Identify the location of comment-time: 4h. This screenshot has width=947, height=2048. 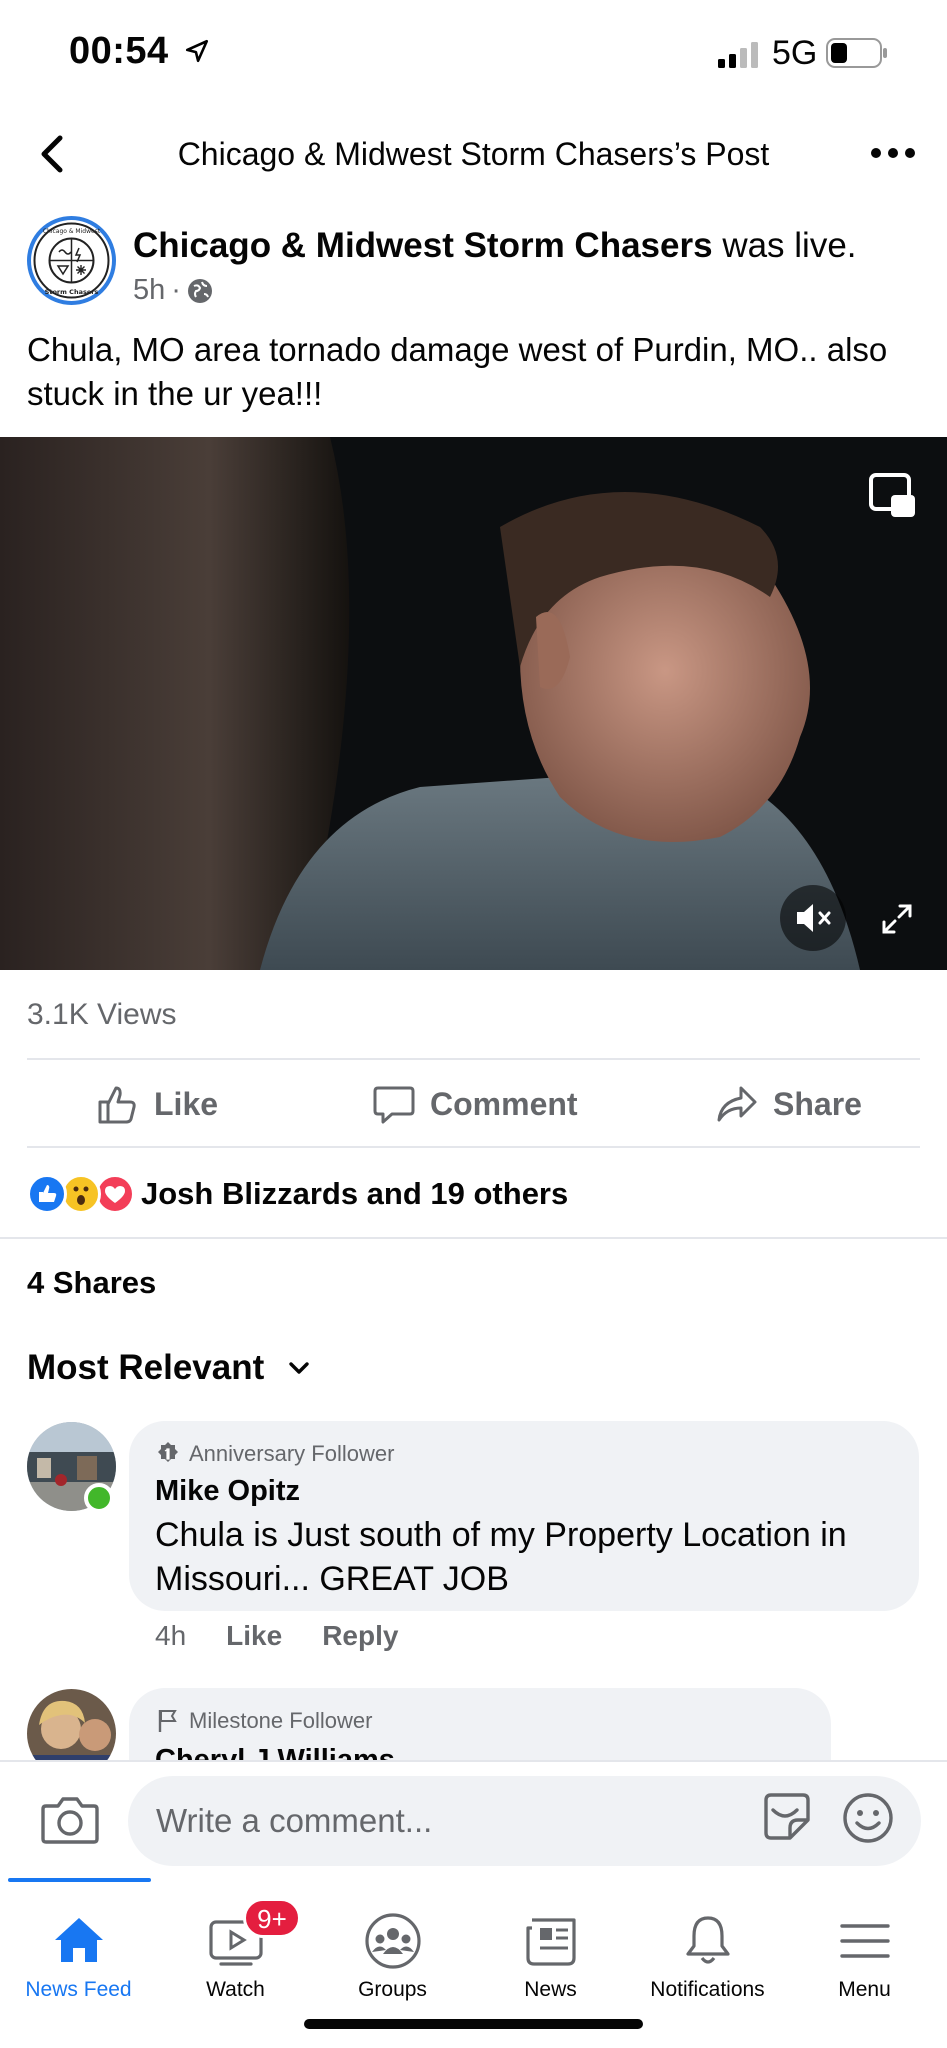
(170, 1636).